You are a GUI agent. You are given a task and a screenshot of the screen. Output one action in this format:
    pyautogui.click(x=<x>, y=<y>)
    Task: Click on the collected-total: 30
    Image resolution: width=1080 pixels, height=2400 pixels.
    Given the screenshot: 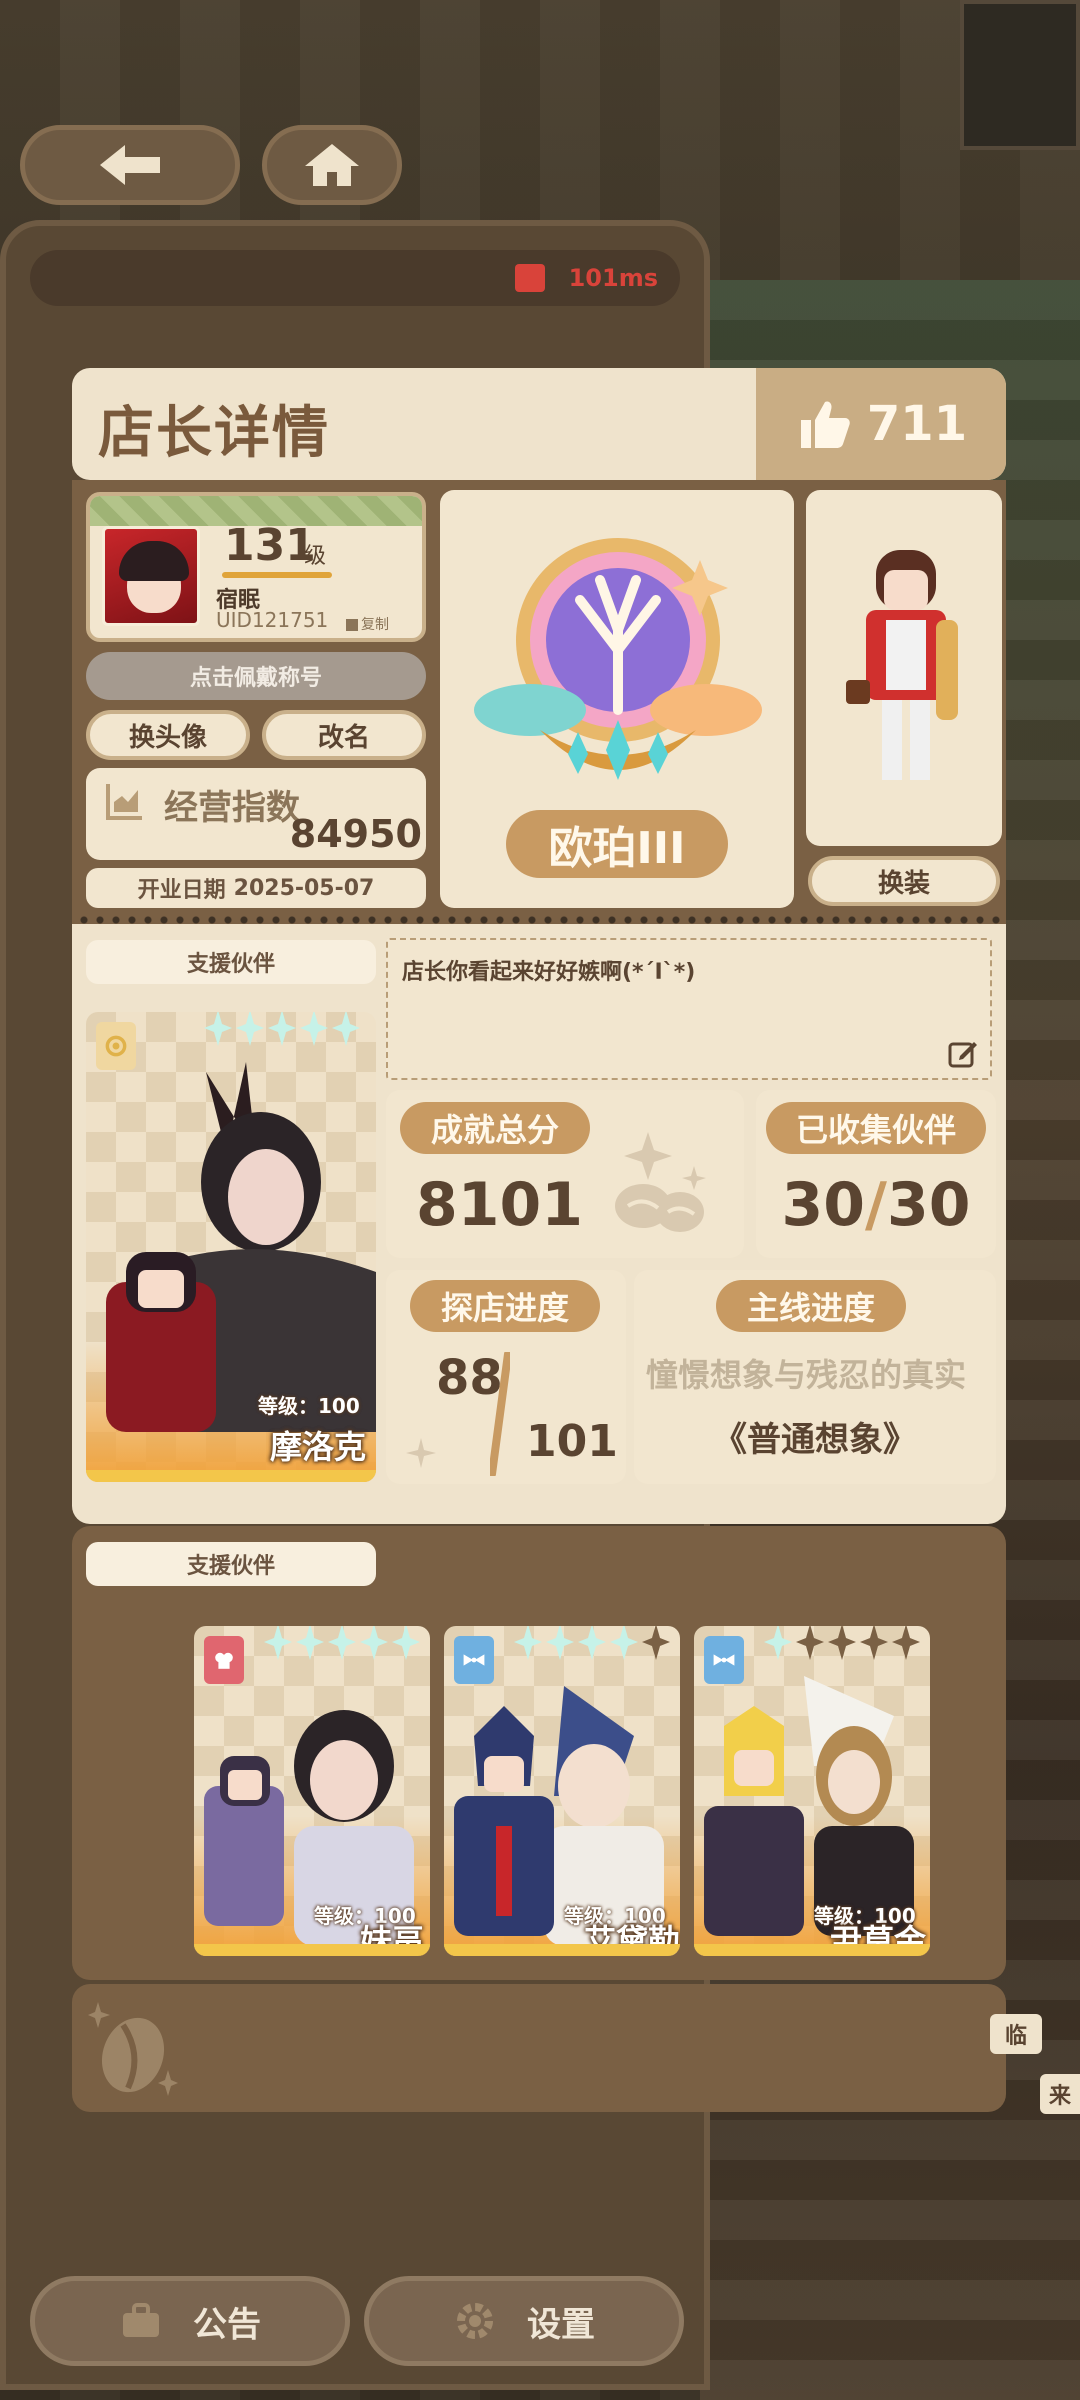 What is the action you would take?
    pyautogui.click(x=928, y=1205)
    